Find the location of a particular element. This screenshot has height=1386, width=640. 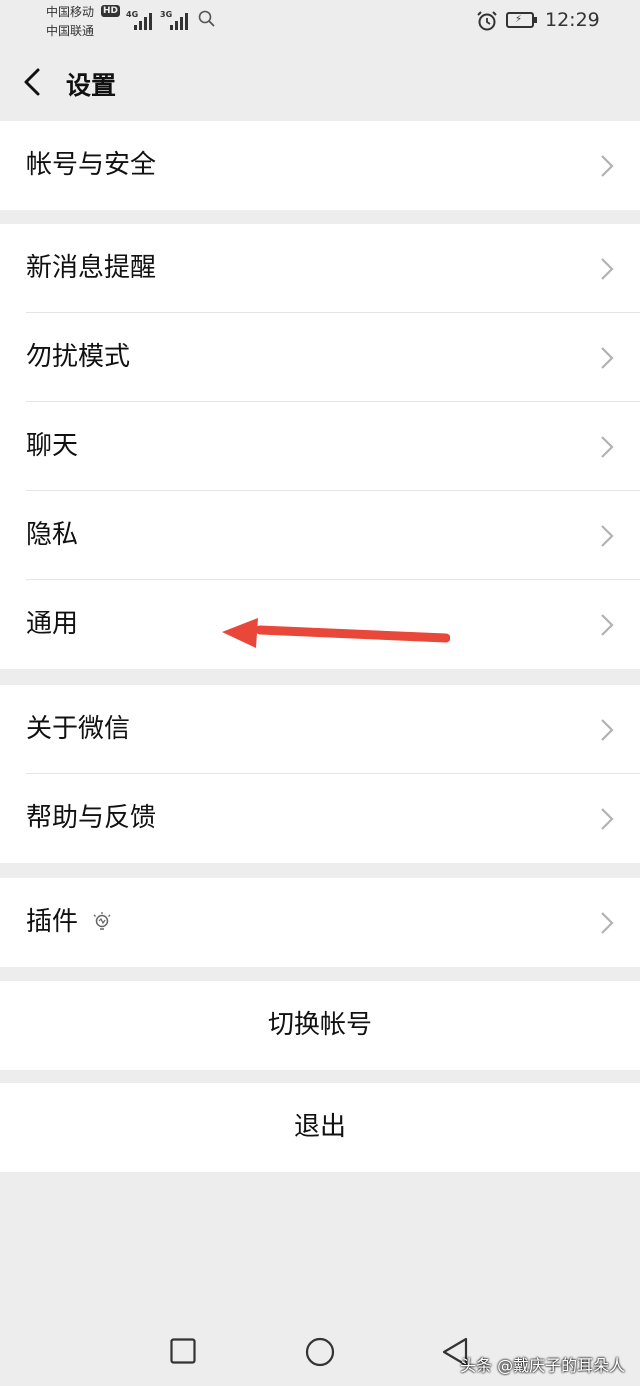

switch-account-label: 切换帐号 is located at coordinates (319, 1025).